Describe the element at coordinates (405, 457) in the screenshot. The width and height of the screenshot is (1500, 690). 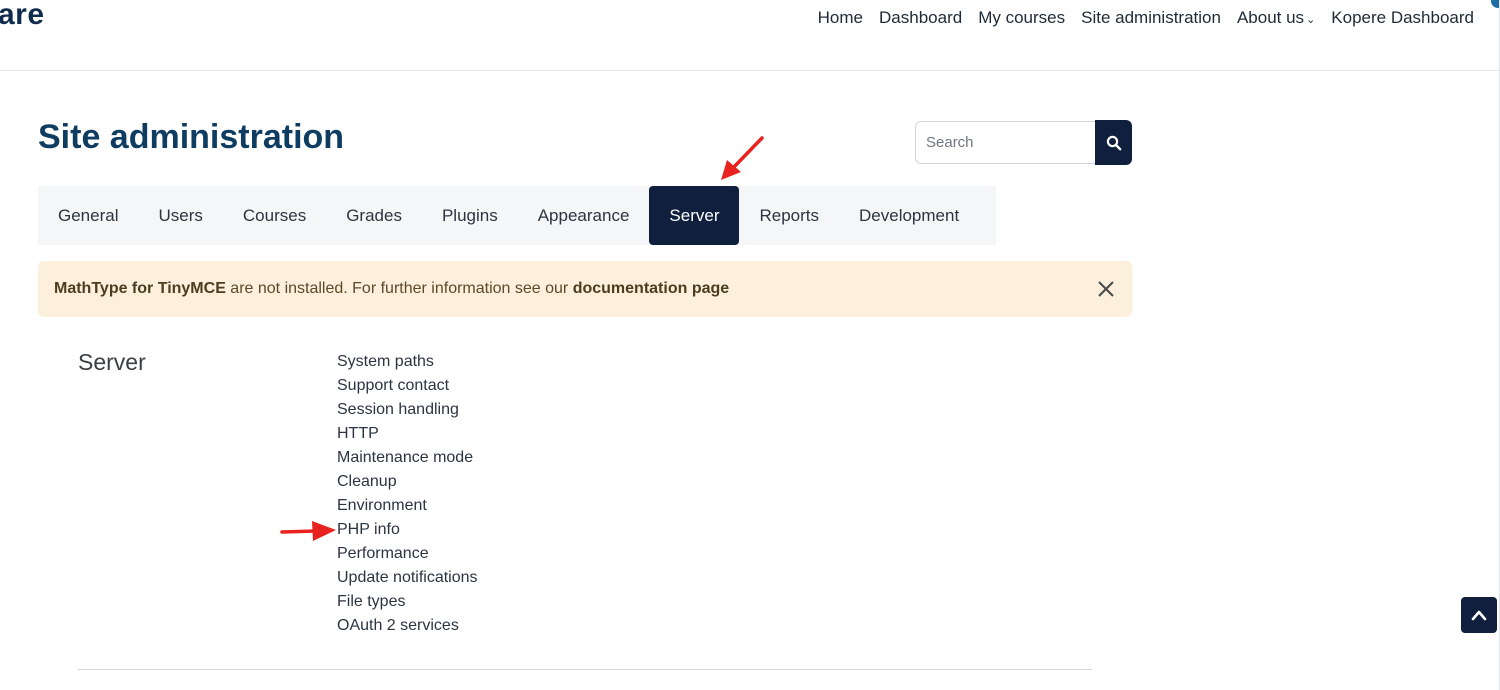
I see `link-maintenance-mode: Maintenance mode` at that location.